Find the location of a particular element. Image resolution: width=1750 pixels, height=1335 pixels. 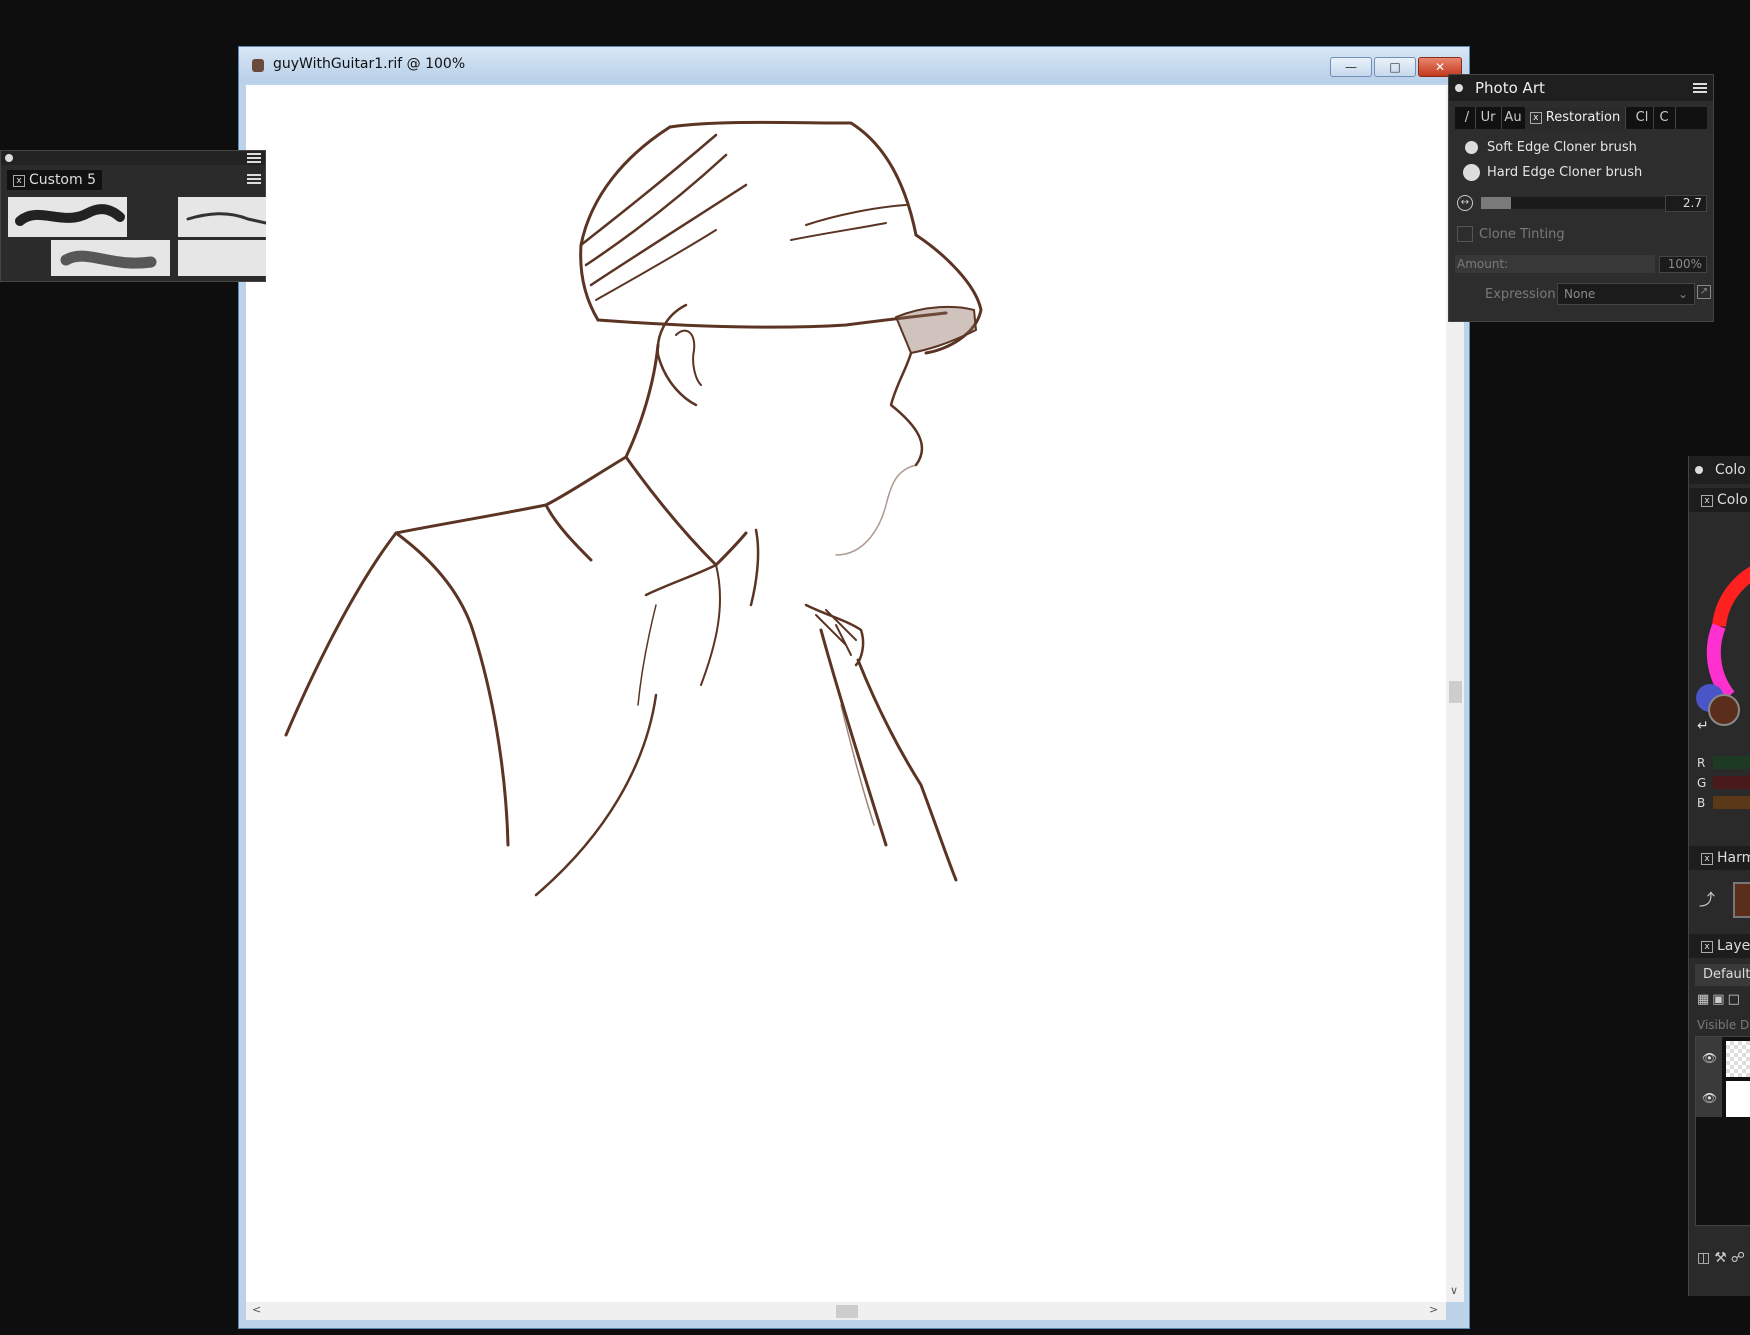

harmonies-tab-label: Harm is located at coordinates (1733, 858).